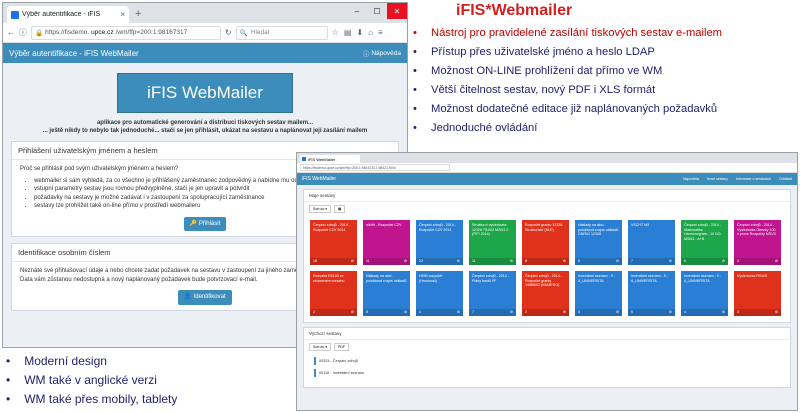  What do you see at coordinates (281, 32) in the screenshot?
I see `search-input: 🔍 Hledat` at bounding box center [281, 32].